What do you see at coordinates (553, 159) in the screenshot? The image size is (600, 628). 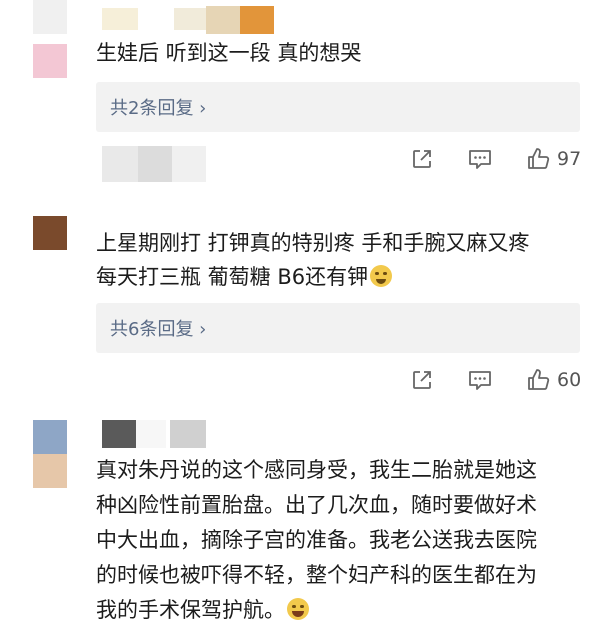 I see `like-button: 97` at bounding box center [553, 159].